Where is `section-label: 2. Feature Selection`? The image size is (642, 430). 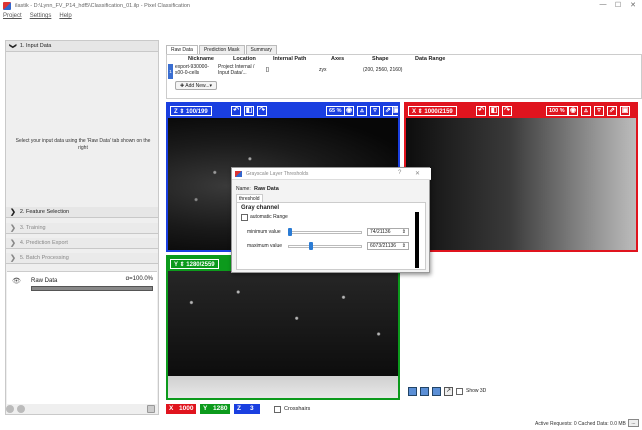 section-label: 2. Feature Selection is located at coordinates (44, 212).